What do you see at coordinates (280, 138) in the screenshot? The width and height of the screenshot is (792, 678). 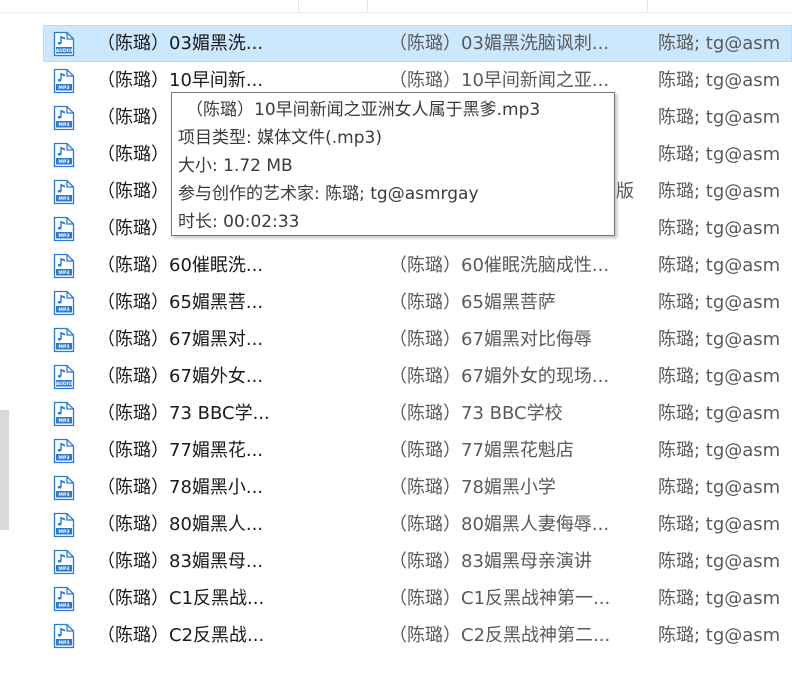 I see `tooltip-item-type: 项目类型: 媒体文件(.mp3)` at bounding box center [280, 138].